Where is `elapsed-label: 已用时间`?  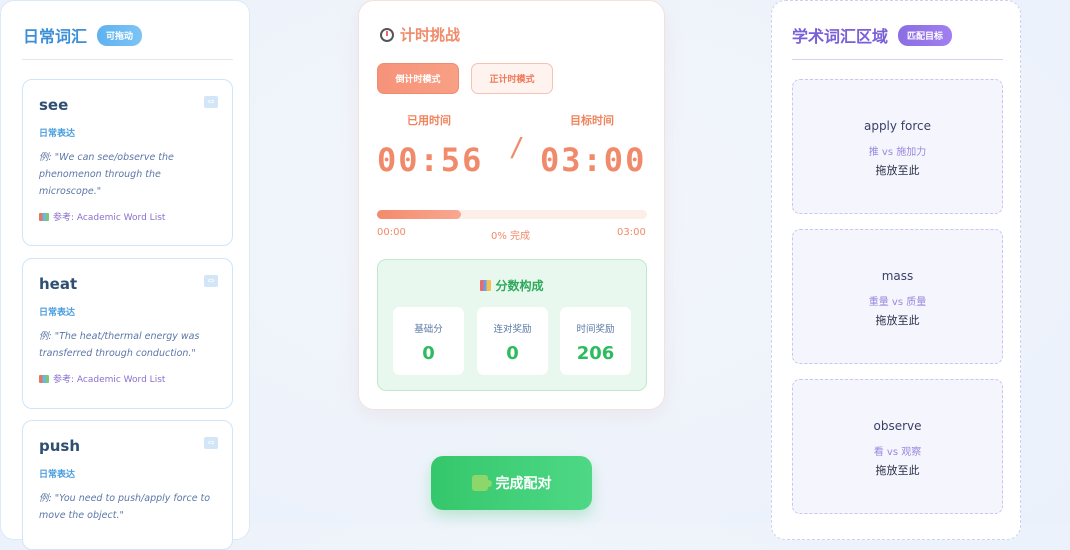
elapsed-label: 已用时间 is located at coordinates (429, 120).